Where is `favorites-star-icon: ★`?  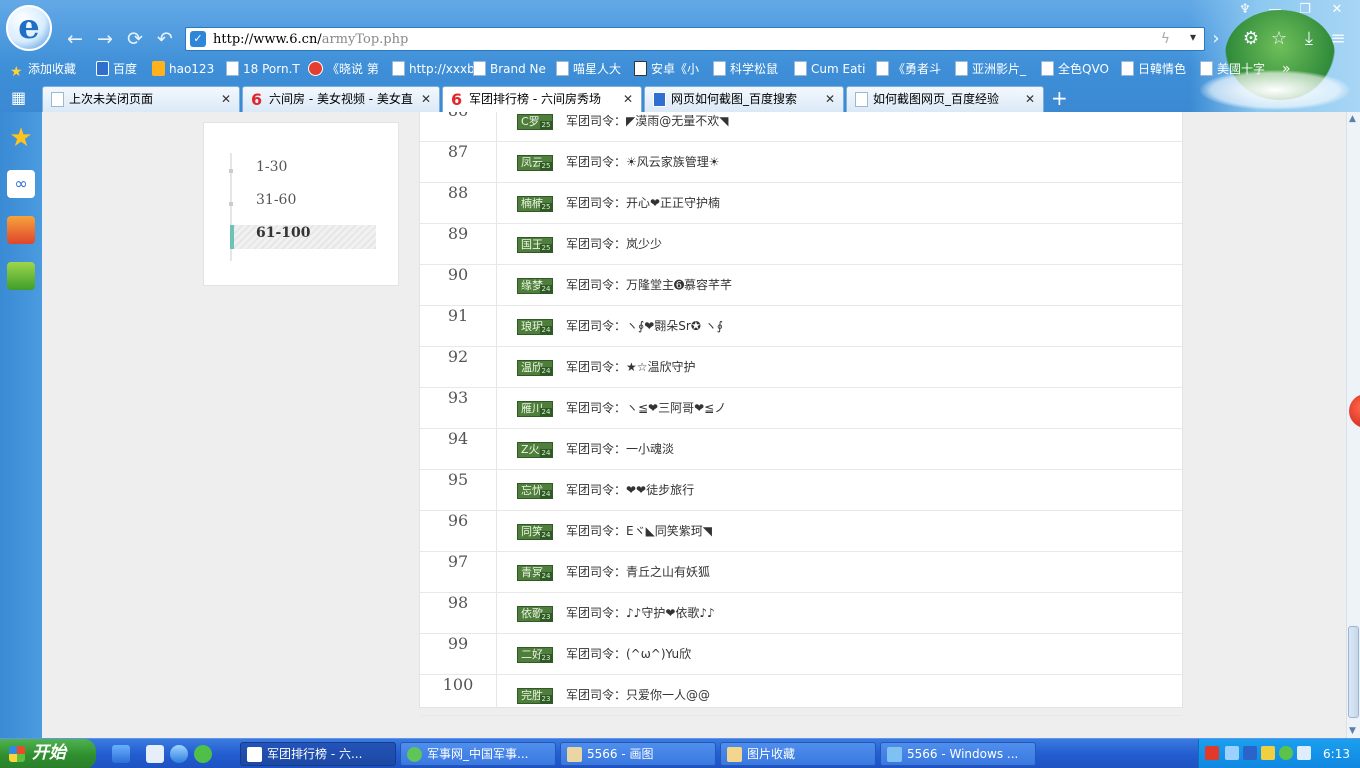
favorites-star-icon: ★ is located at coordinates (21, 138).